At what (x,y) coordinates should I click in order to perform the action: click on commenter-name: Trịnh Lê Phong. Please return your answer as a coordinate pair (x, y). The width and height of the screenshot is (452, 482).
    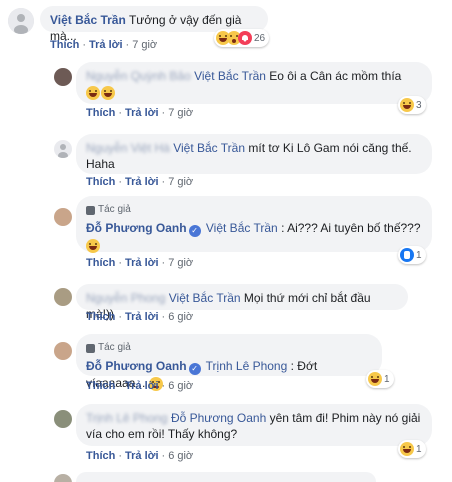
    Looking at the image, I should click on (127, 418).